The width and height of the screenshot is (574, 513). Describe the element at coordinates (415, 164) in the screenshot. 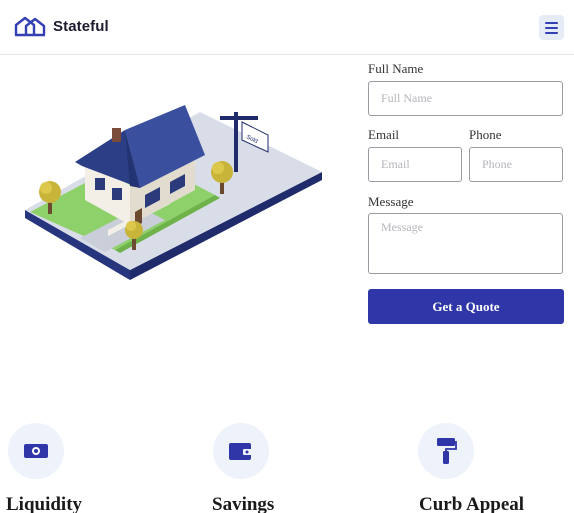

I see `email-input` at that location.